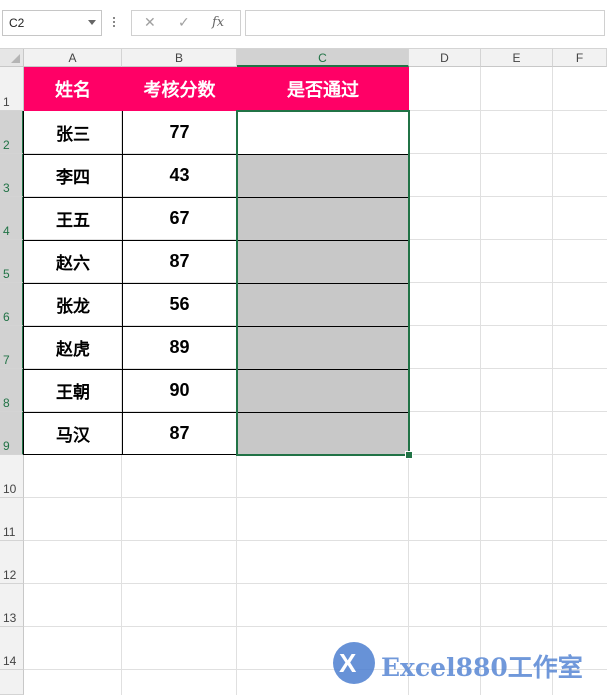 This screenshot has width=607, height=695. Describe the element at coordinates (150, 23) in the screenshot. I see `cancel-icon: ✕` at that location.